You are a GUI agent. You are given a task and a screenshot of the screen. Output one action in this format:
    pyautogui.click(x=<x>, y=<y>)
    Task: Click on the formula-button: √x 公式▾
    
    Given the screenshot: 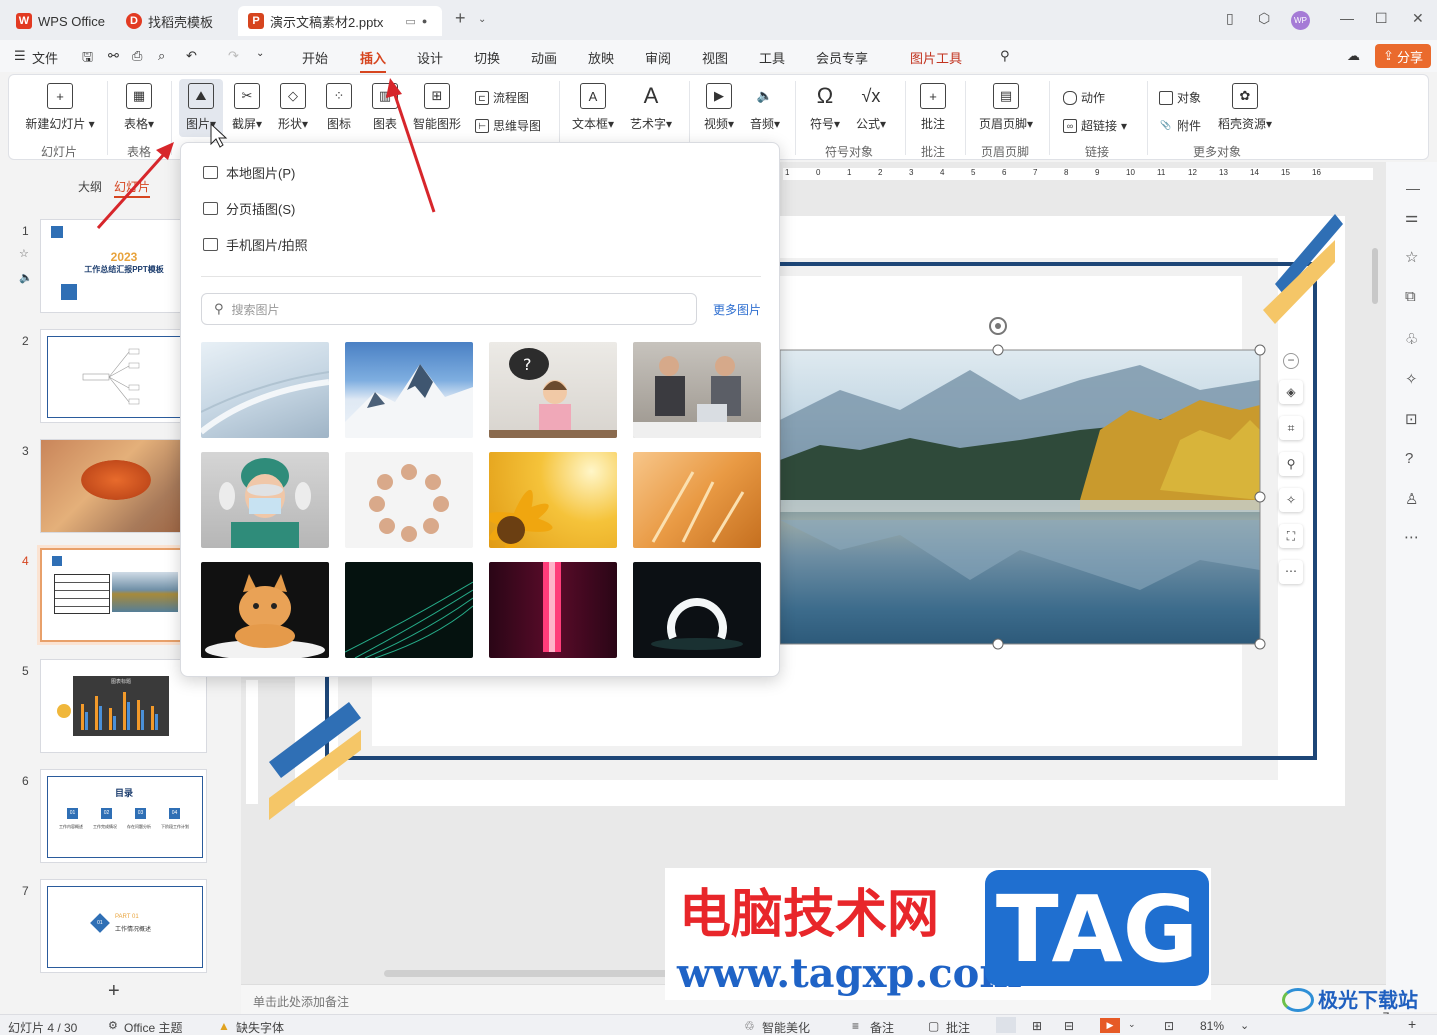 What is the action you would take?
    pyautogui.click(x=871, y=107)
    